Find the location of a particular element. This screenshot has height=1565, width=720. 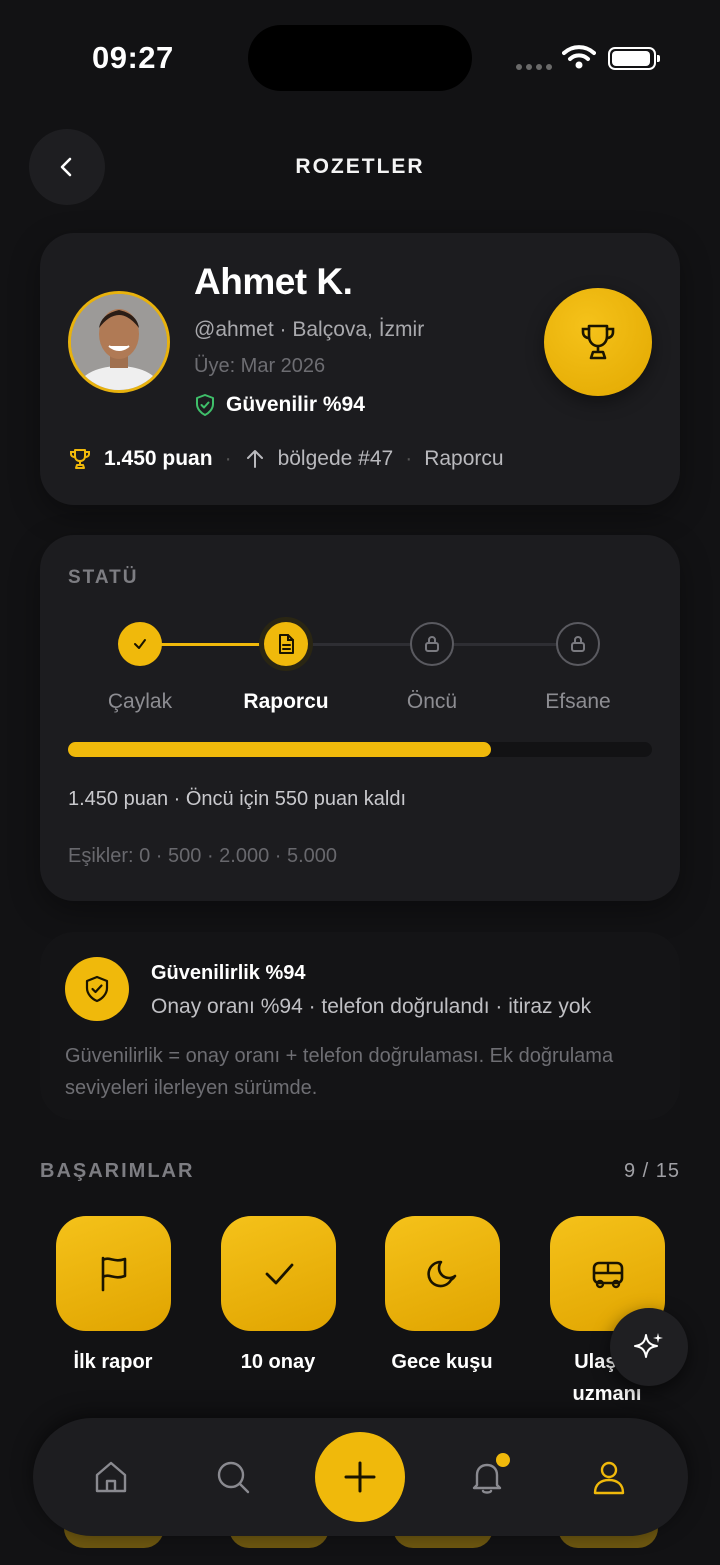

achievements-section-label: BAŞARIMLAR is located at coordinates (117, 1171).